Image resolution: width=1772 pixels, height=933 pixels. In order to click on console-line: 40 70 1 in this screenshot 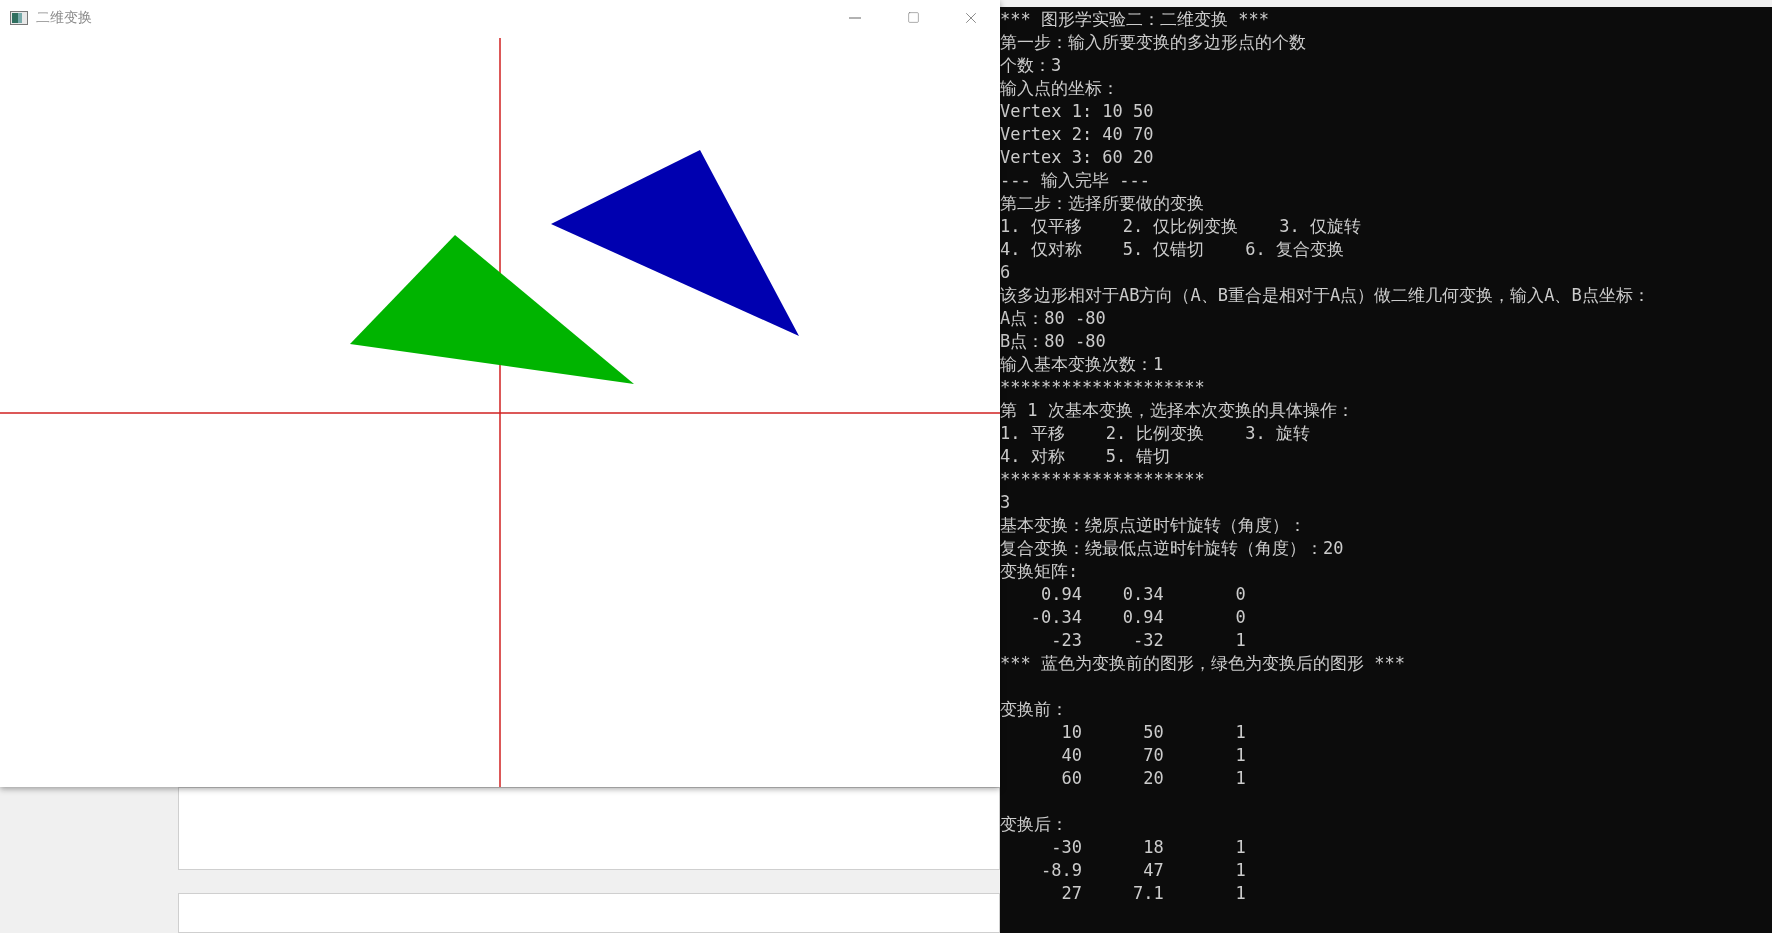, I will do `click(1153, 755)`.